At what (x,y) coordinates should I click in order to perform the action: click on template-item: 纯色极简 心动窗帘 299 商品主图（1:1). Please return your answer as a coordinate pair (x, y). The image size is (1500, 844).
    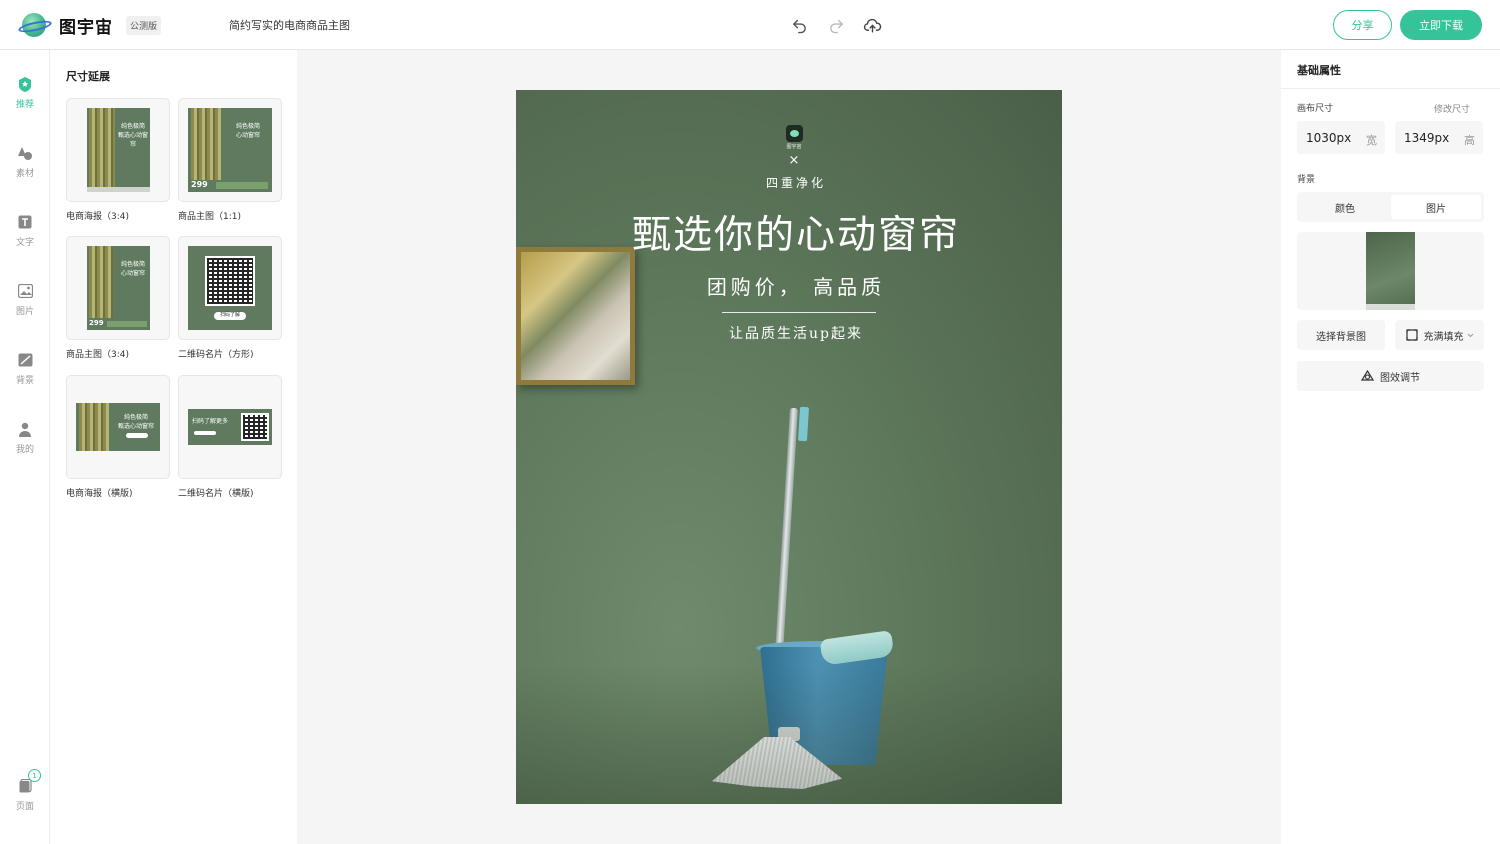
    Looking at the image, I should click on (230, 160).